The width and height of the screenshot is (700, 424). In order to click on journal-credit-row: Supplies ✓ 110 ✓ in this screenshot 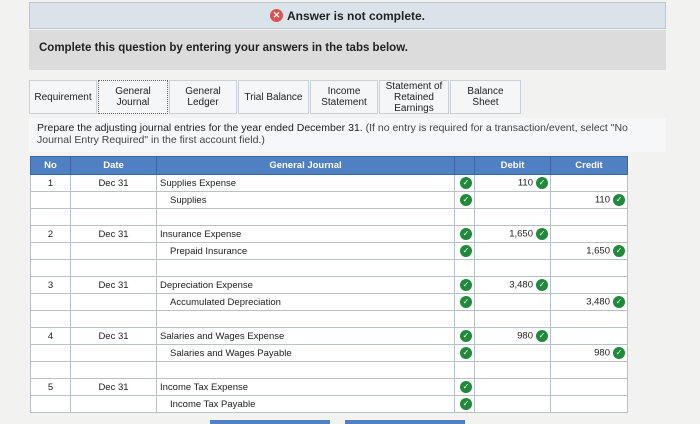, I will do `click(329, 200)`.